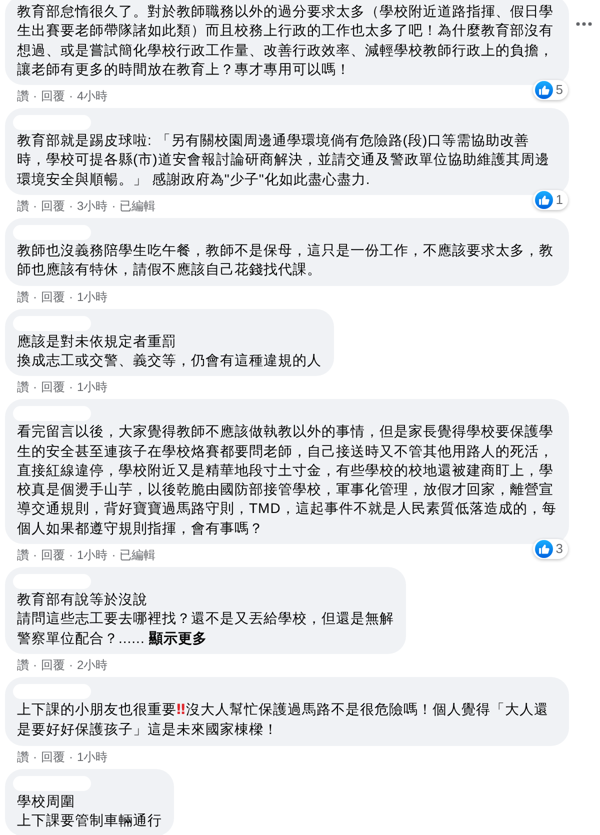 The width and height of the screenshot is (600, 835). Describe the element at coordinates (177, 638) in the screenshot. I see `see-more-link: 顯示更多` at that location.